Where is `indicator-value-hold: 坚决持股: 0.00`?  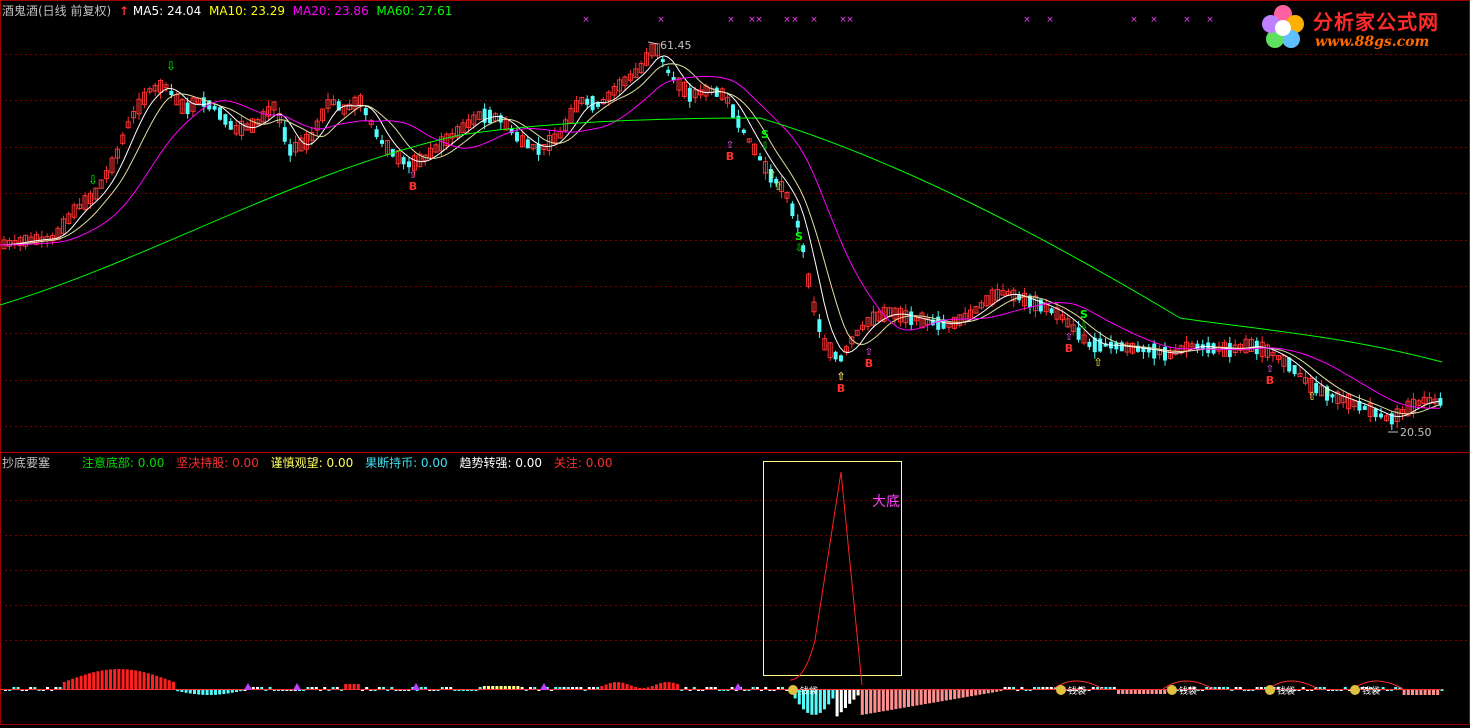
indicator-value-hold: 坚决持股: 0.00 is located at coordinates (217, 463).